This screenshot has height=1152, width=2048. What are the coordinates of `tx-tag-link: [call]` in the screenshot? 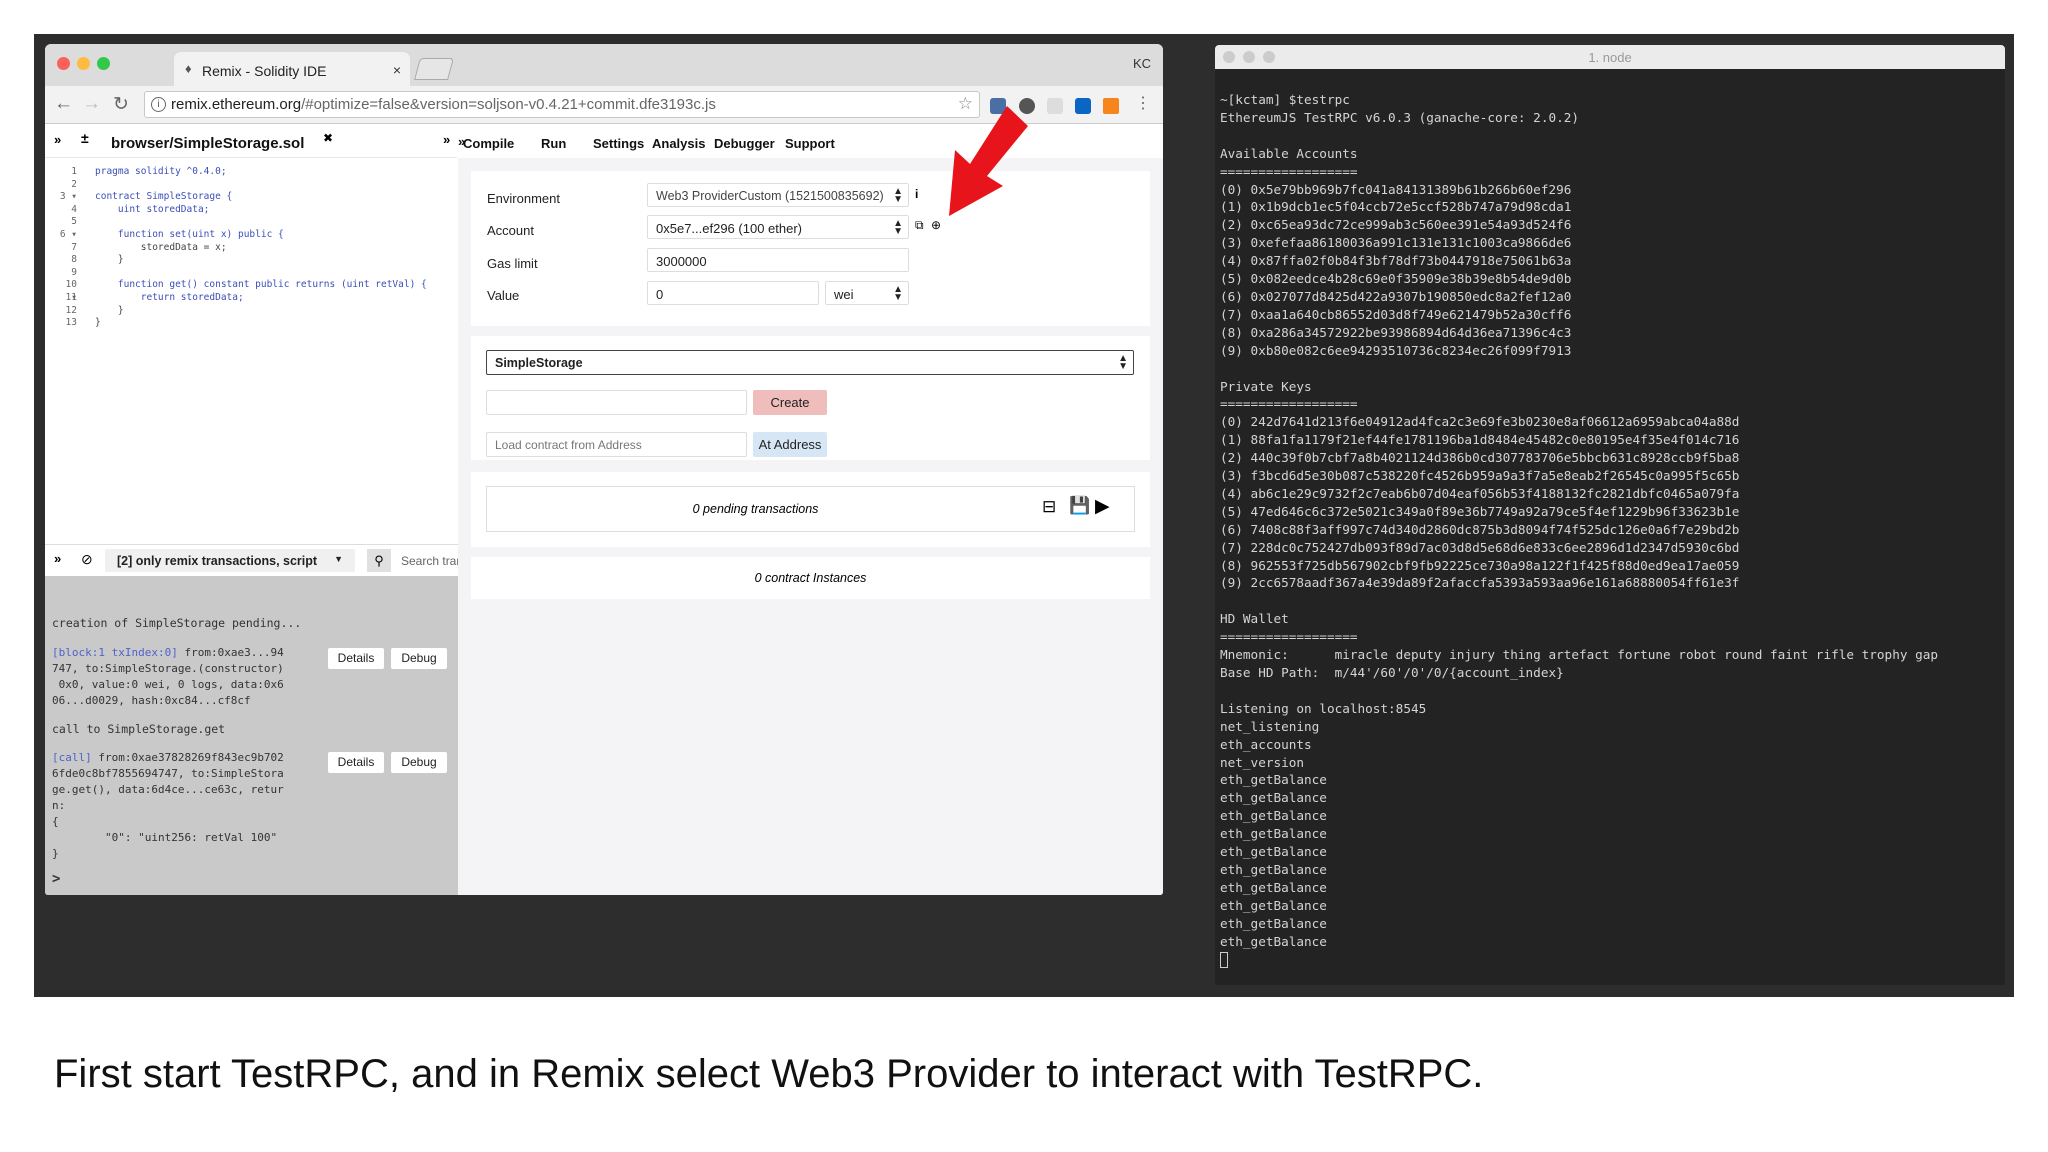 It's located at (72, 757).